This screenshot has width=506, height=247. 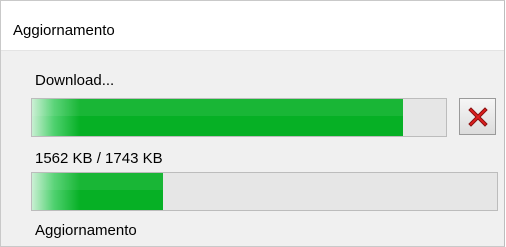 I want to click on cancel-download-button, so click(x=477, y=116).